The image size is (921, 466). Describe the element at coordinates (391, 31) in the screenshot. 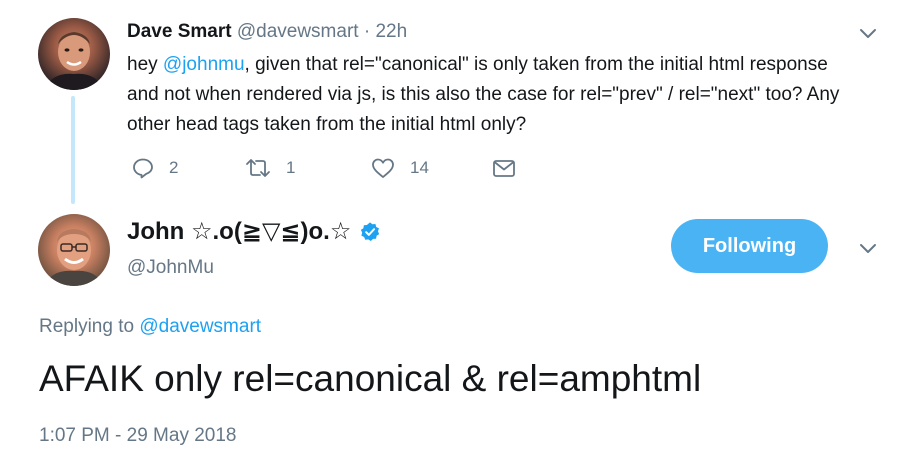

I see `tweet-time: 22h` at that location.